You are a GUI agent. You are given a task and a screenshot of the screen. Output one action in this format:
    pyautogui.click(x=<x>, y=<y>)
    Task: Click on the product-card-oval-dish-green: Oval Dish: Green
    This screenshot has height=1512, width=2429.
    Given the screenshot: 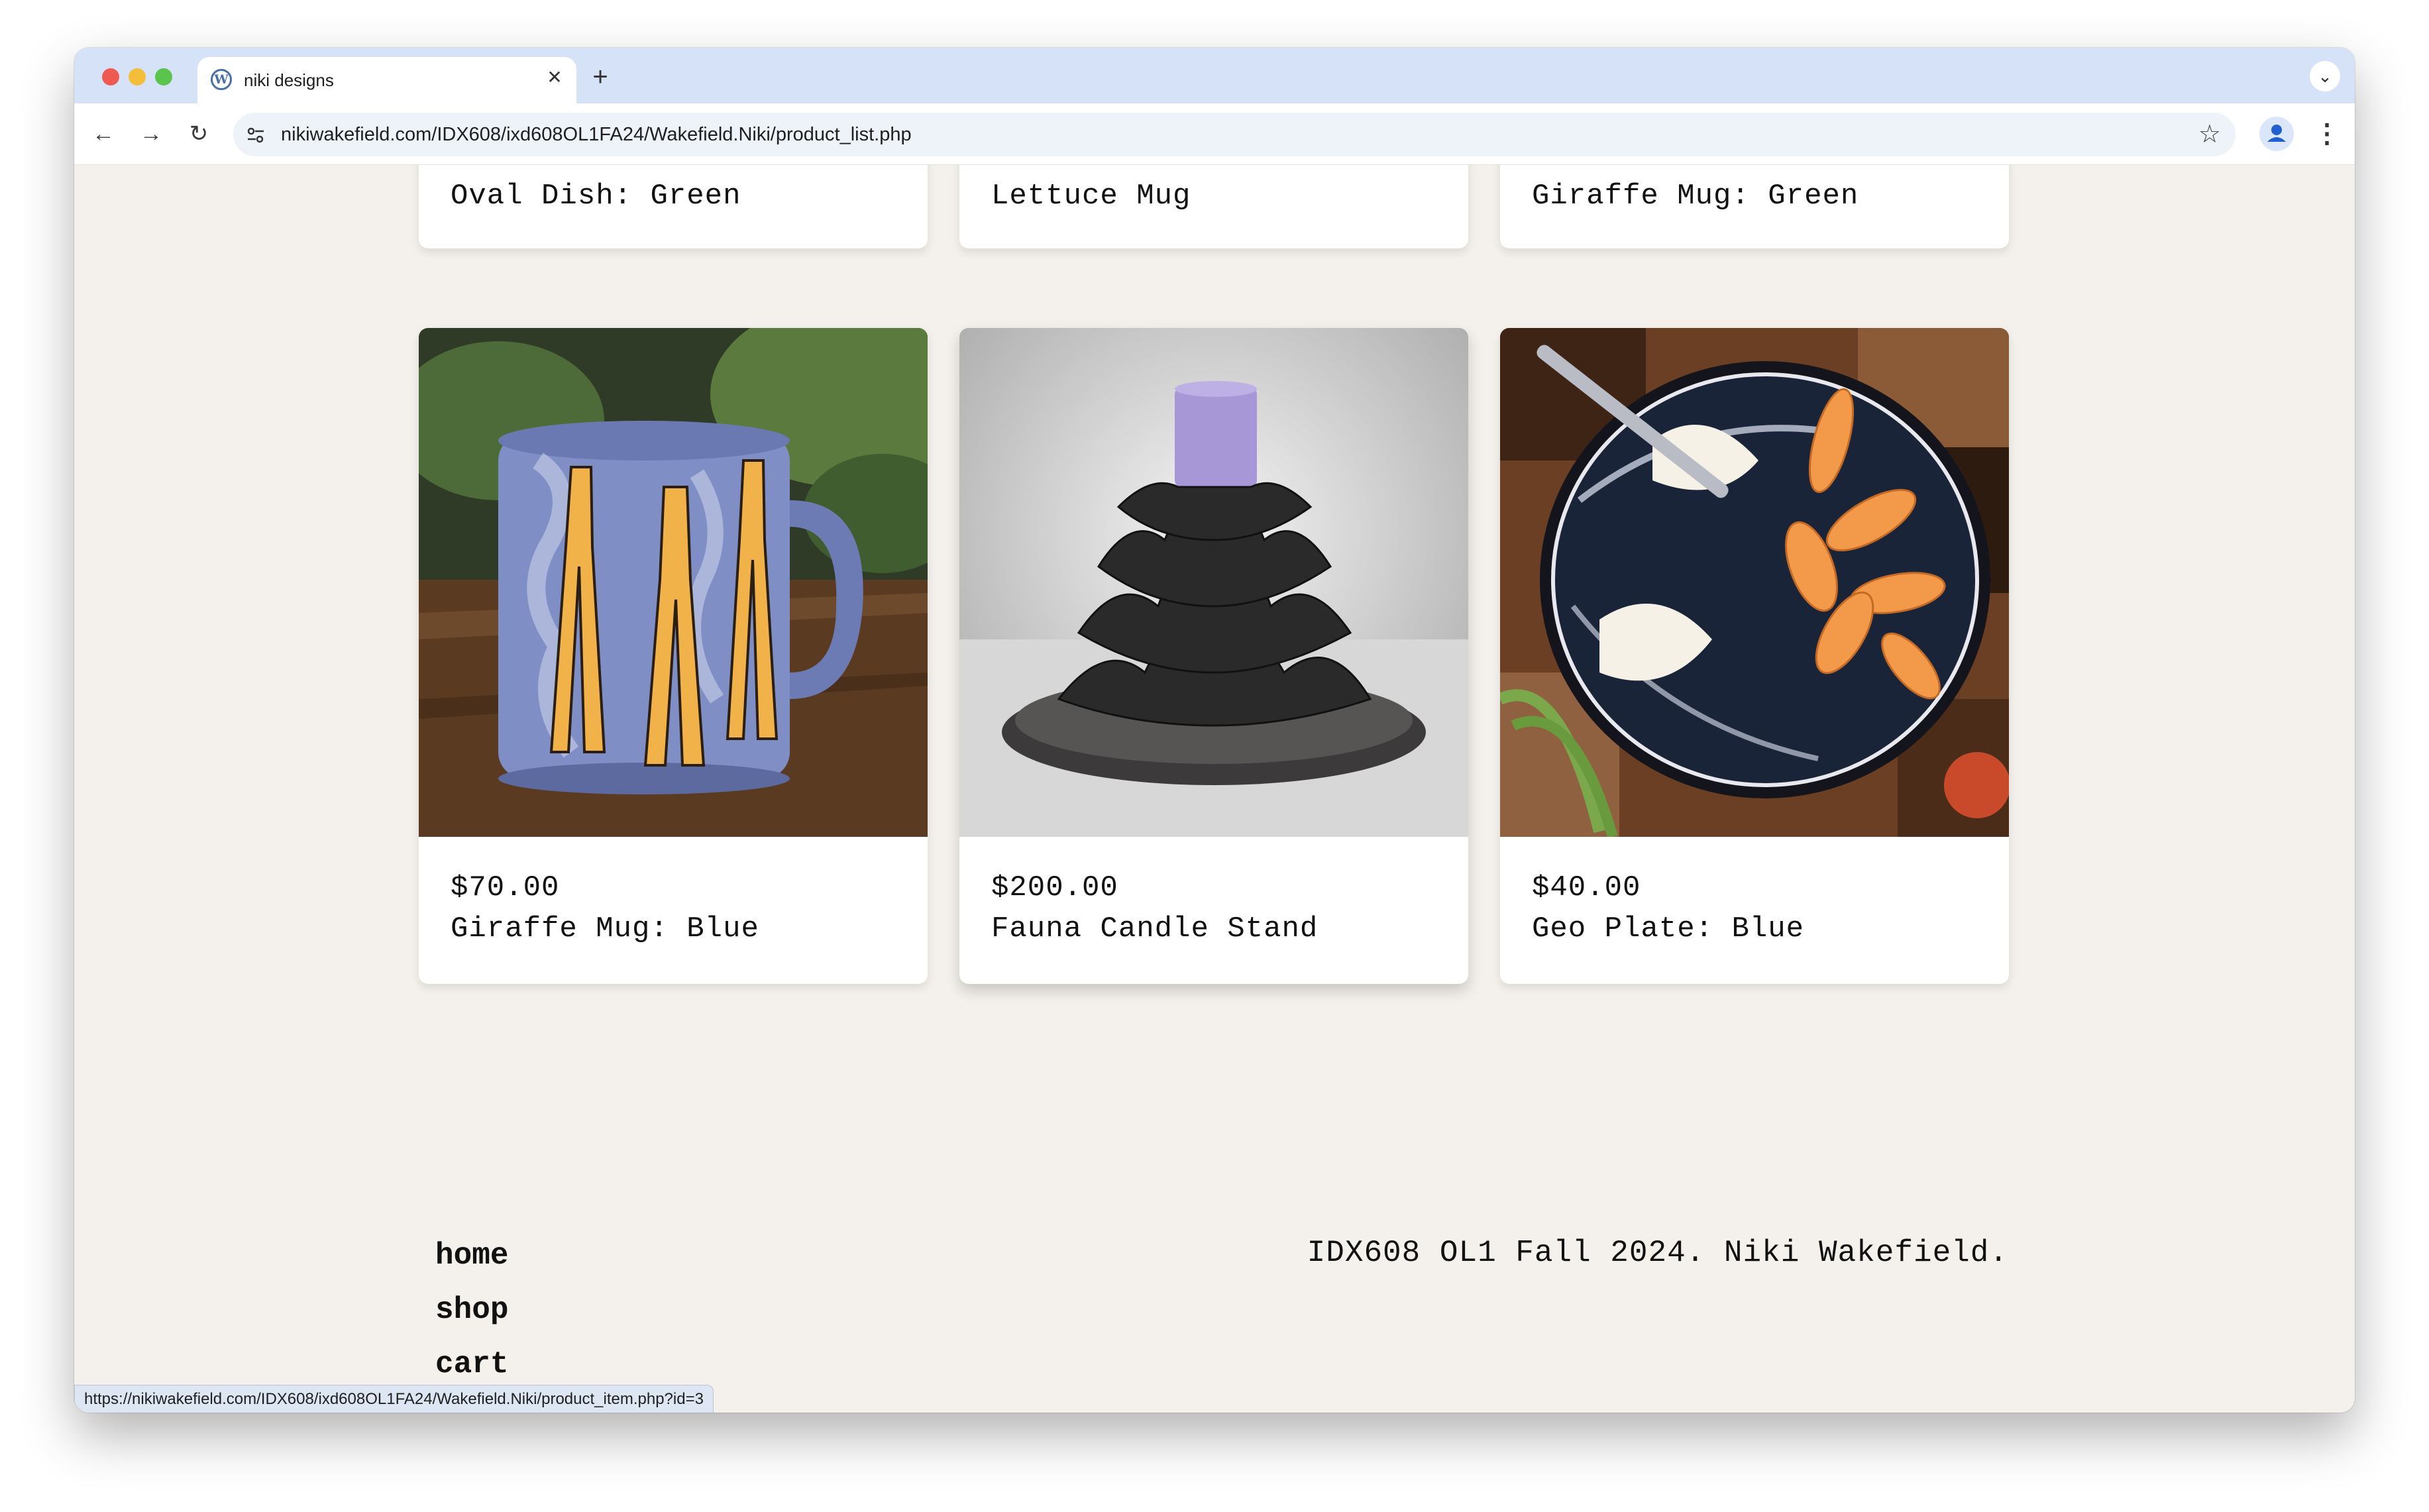 What is the action you would take?
    pyautogui.click(x=673, y=206)
    